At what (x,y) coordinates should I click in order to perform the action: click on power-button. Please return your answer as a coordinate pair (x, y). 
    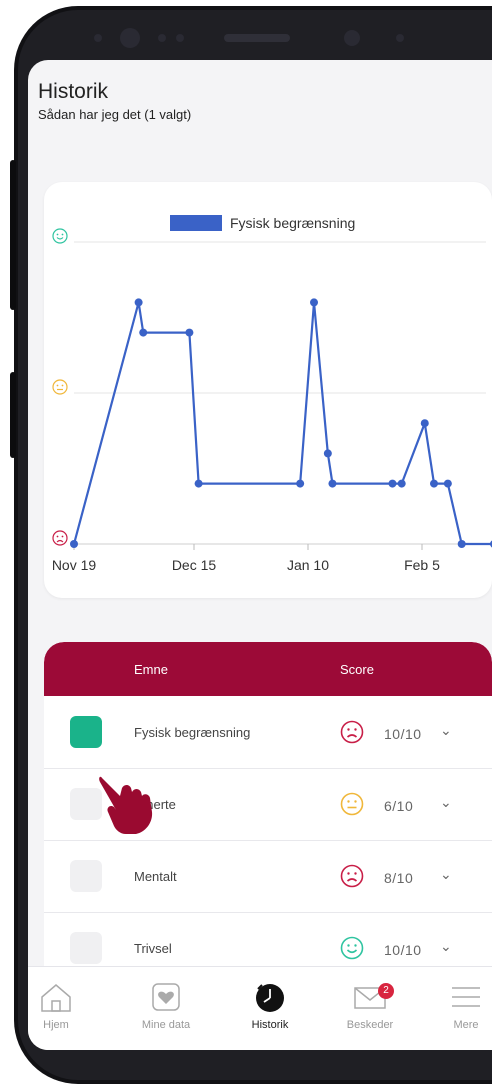
    Looking at the image, I should click on (13, 415).